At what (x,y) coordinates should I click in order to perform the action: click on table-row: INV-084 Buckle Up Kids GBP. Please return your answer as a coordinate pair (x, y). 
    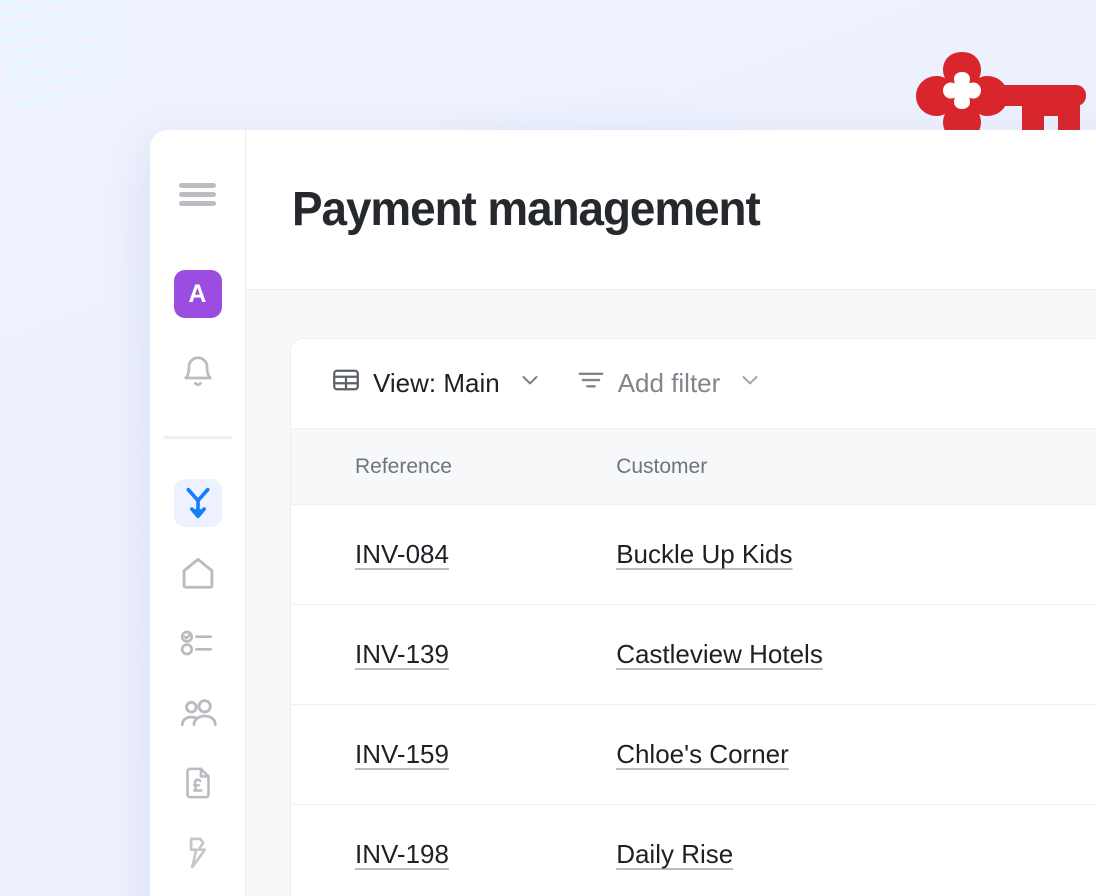
    Looking at the image, I should click on (693, 554).